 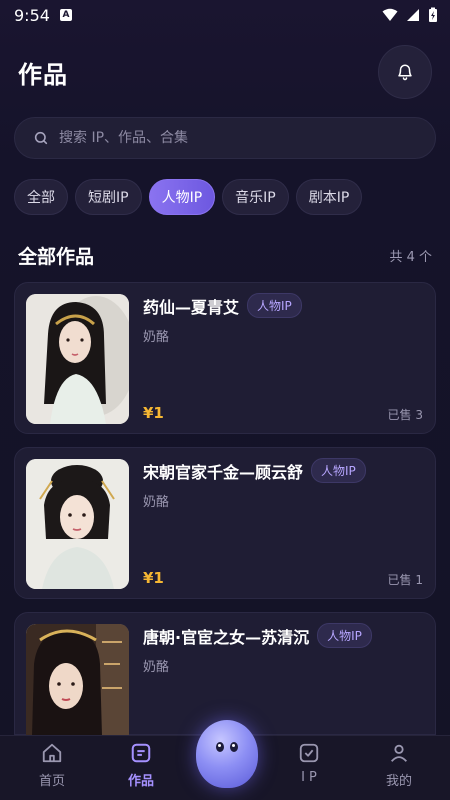 What do you see at coordinates (309, 777) in the screenshot?
I see `tab-label: I P` at bounding box center [309, 777].